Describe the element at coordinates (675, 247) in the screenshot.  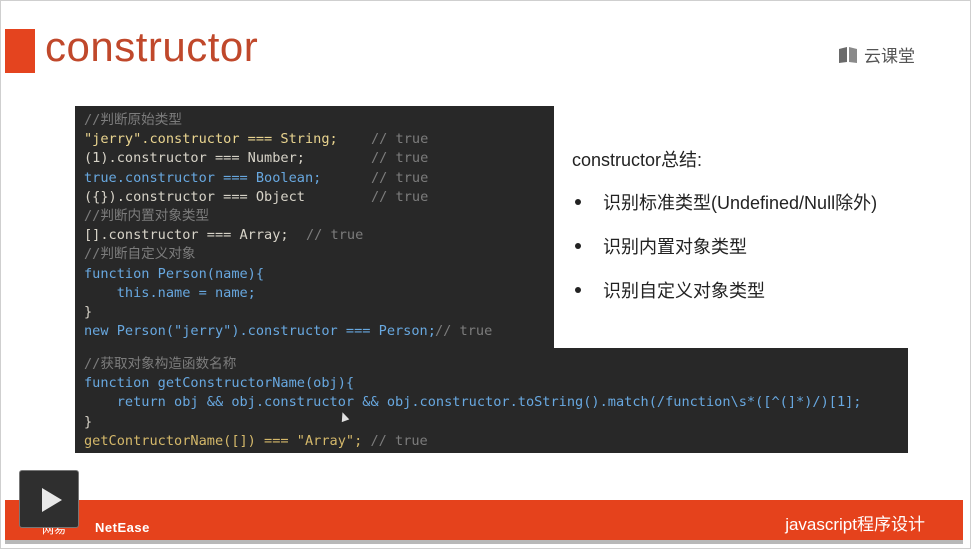
I see `bullet-text: 识别内置对象类型` at that location.